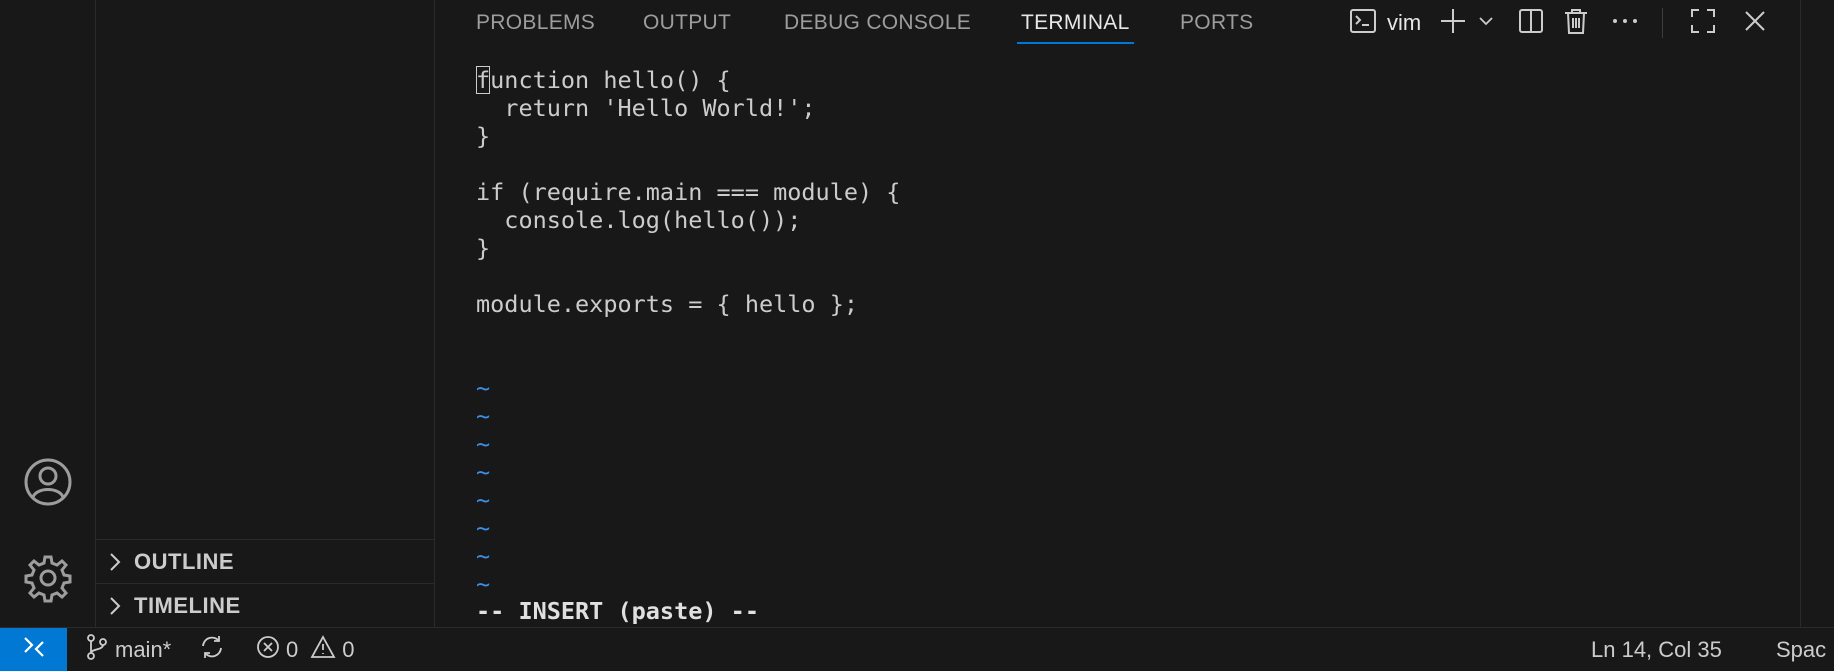 The width and height of the screenshot is (1834, 671). Describe the element at coordinates (1404, 22) in the screenshot. I see `terminal-name: vim` at that location.